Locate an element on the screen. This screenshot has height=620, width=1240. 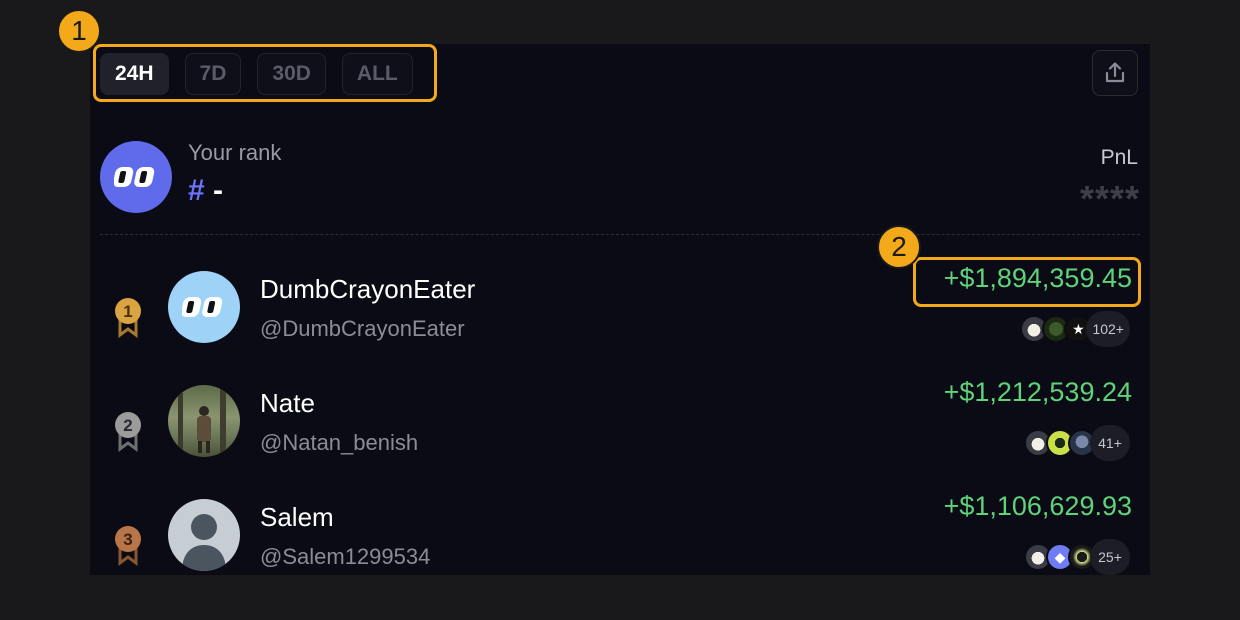
pnl-hidden-value: **** is located at coordinates (1109, 198).